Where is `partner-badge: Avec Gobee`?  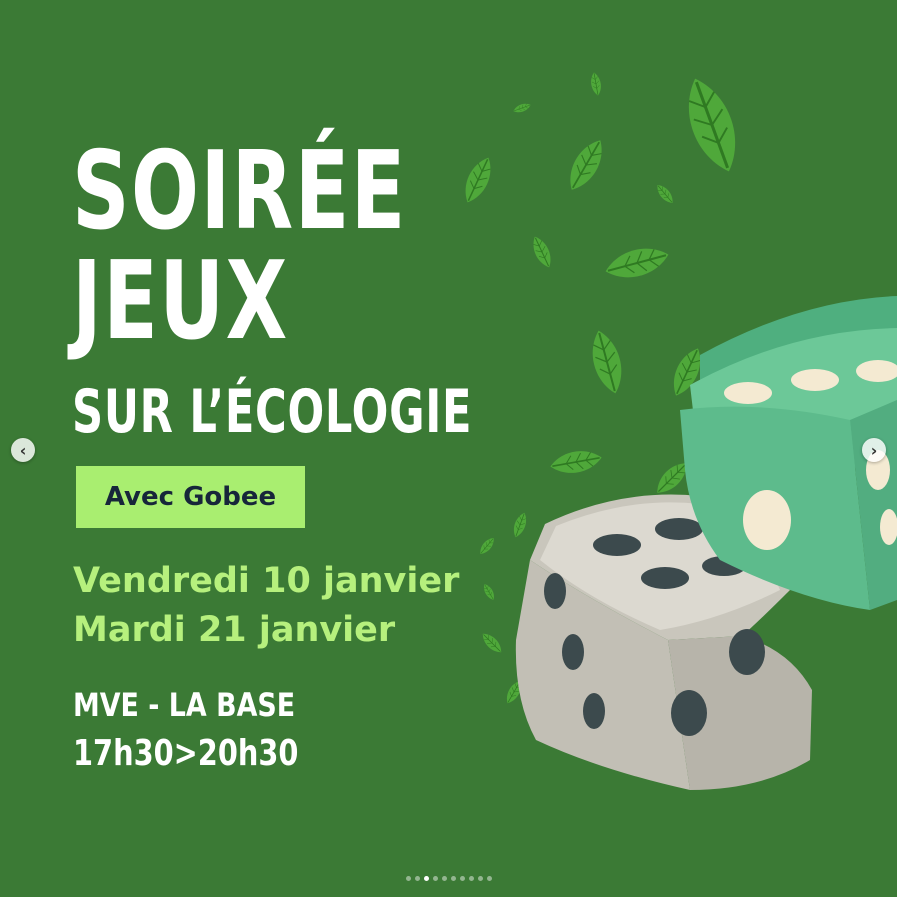
partner-badge: Avec Gobee is located at coordinates (190, 497).